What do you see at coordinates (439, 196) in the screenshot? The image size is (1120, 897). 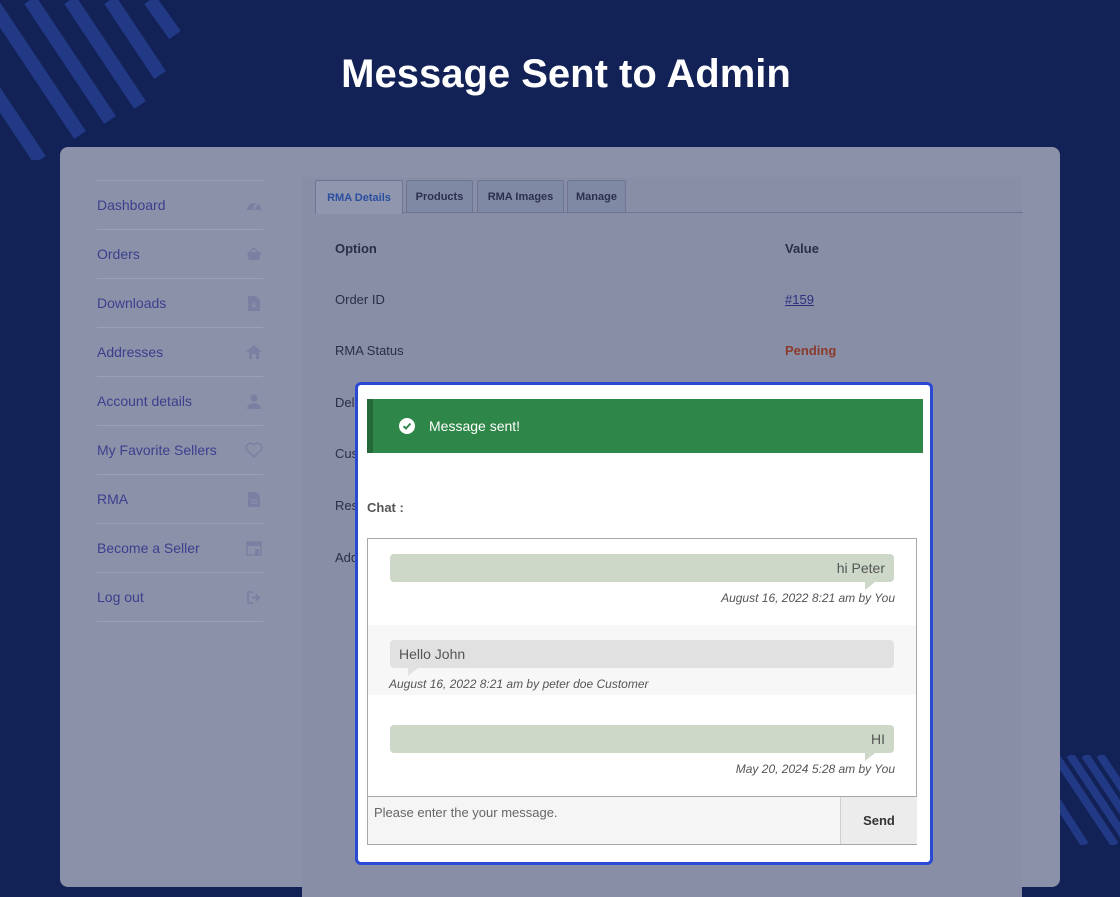 I see `tab-products: Products` at bounding box center [439, 196].